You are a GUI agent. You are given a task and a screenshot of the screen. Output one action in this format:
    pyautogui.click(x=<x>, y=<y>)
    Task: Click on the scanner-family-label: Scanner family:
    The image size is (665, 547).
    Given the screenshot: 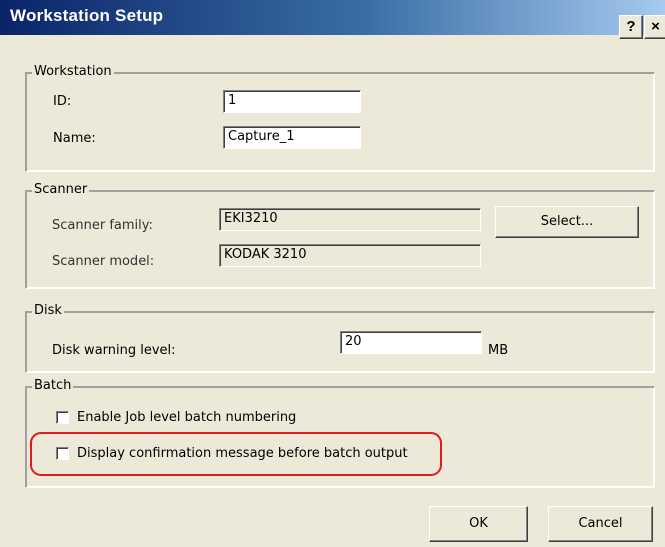 What is the action you would take?
    pyautogui.click(x=102, y=225)
    